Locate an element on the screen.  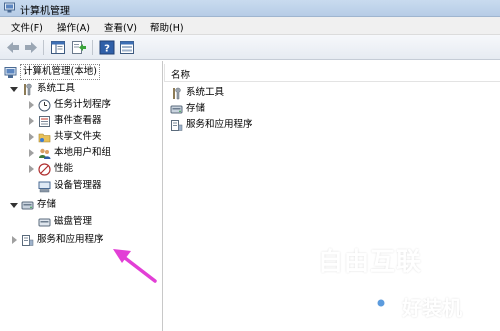
list-label-services-apps: 服务和应用程序 is located at coordinates (219, 124).